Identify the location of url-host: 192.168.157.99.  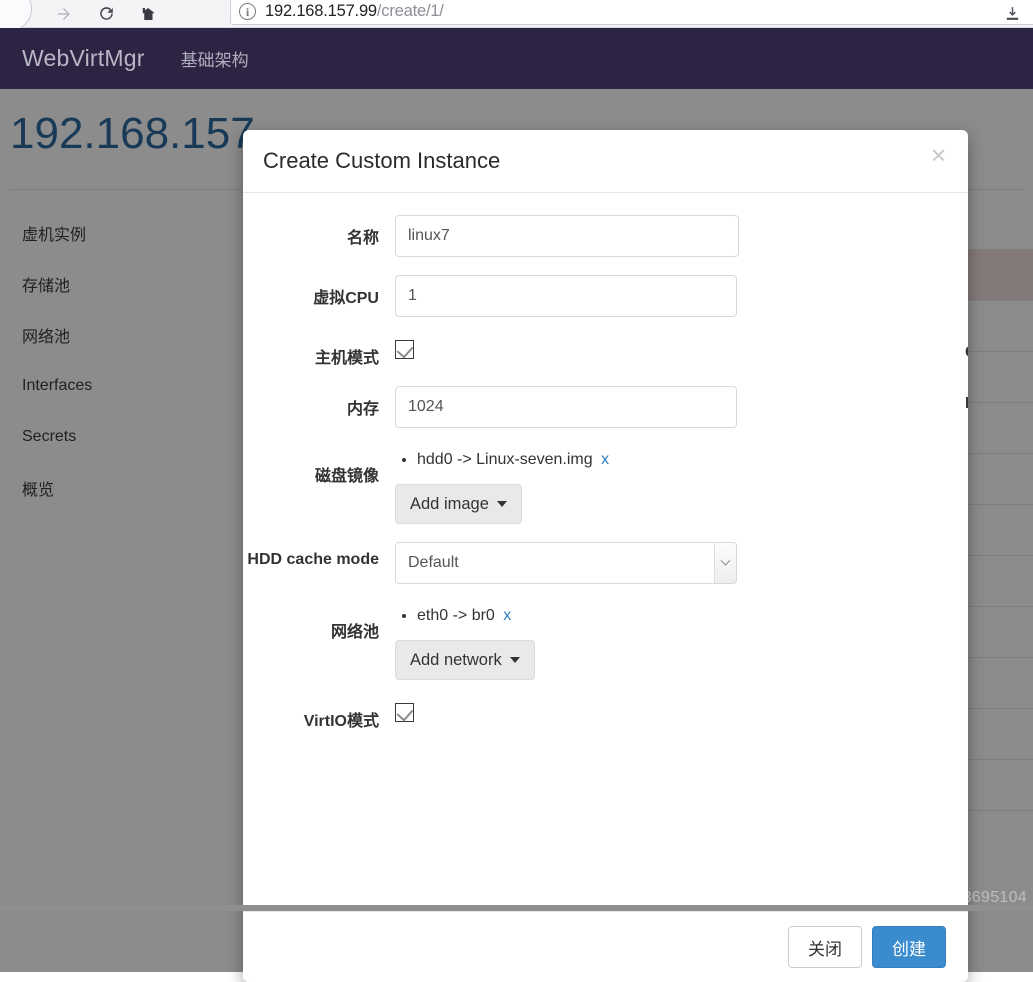
(321, 11).